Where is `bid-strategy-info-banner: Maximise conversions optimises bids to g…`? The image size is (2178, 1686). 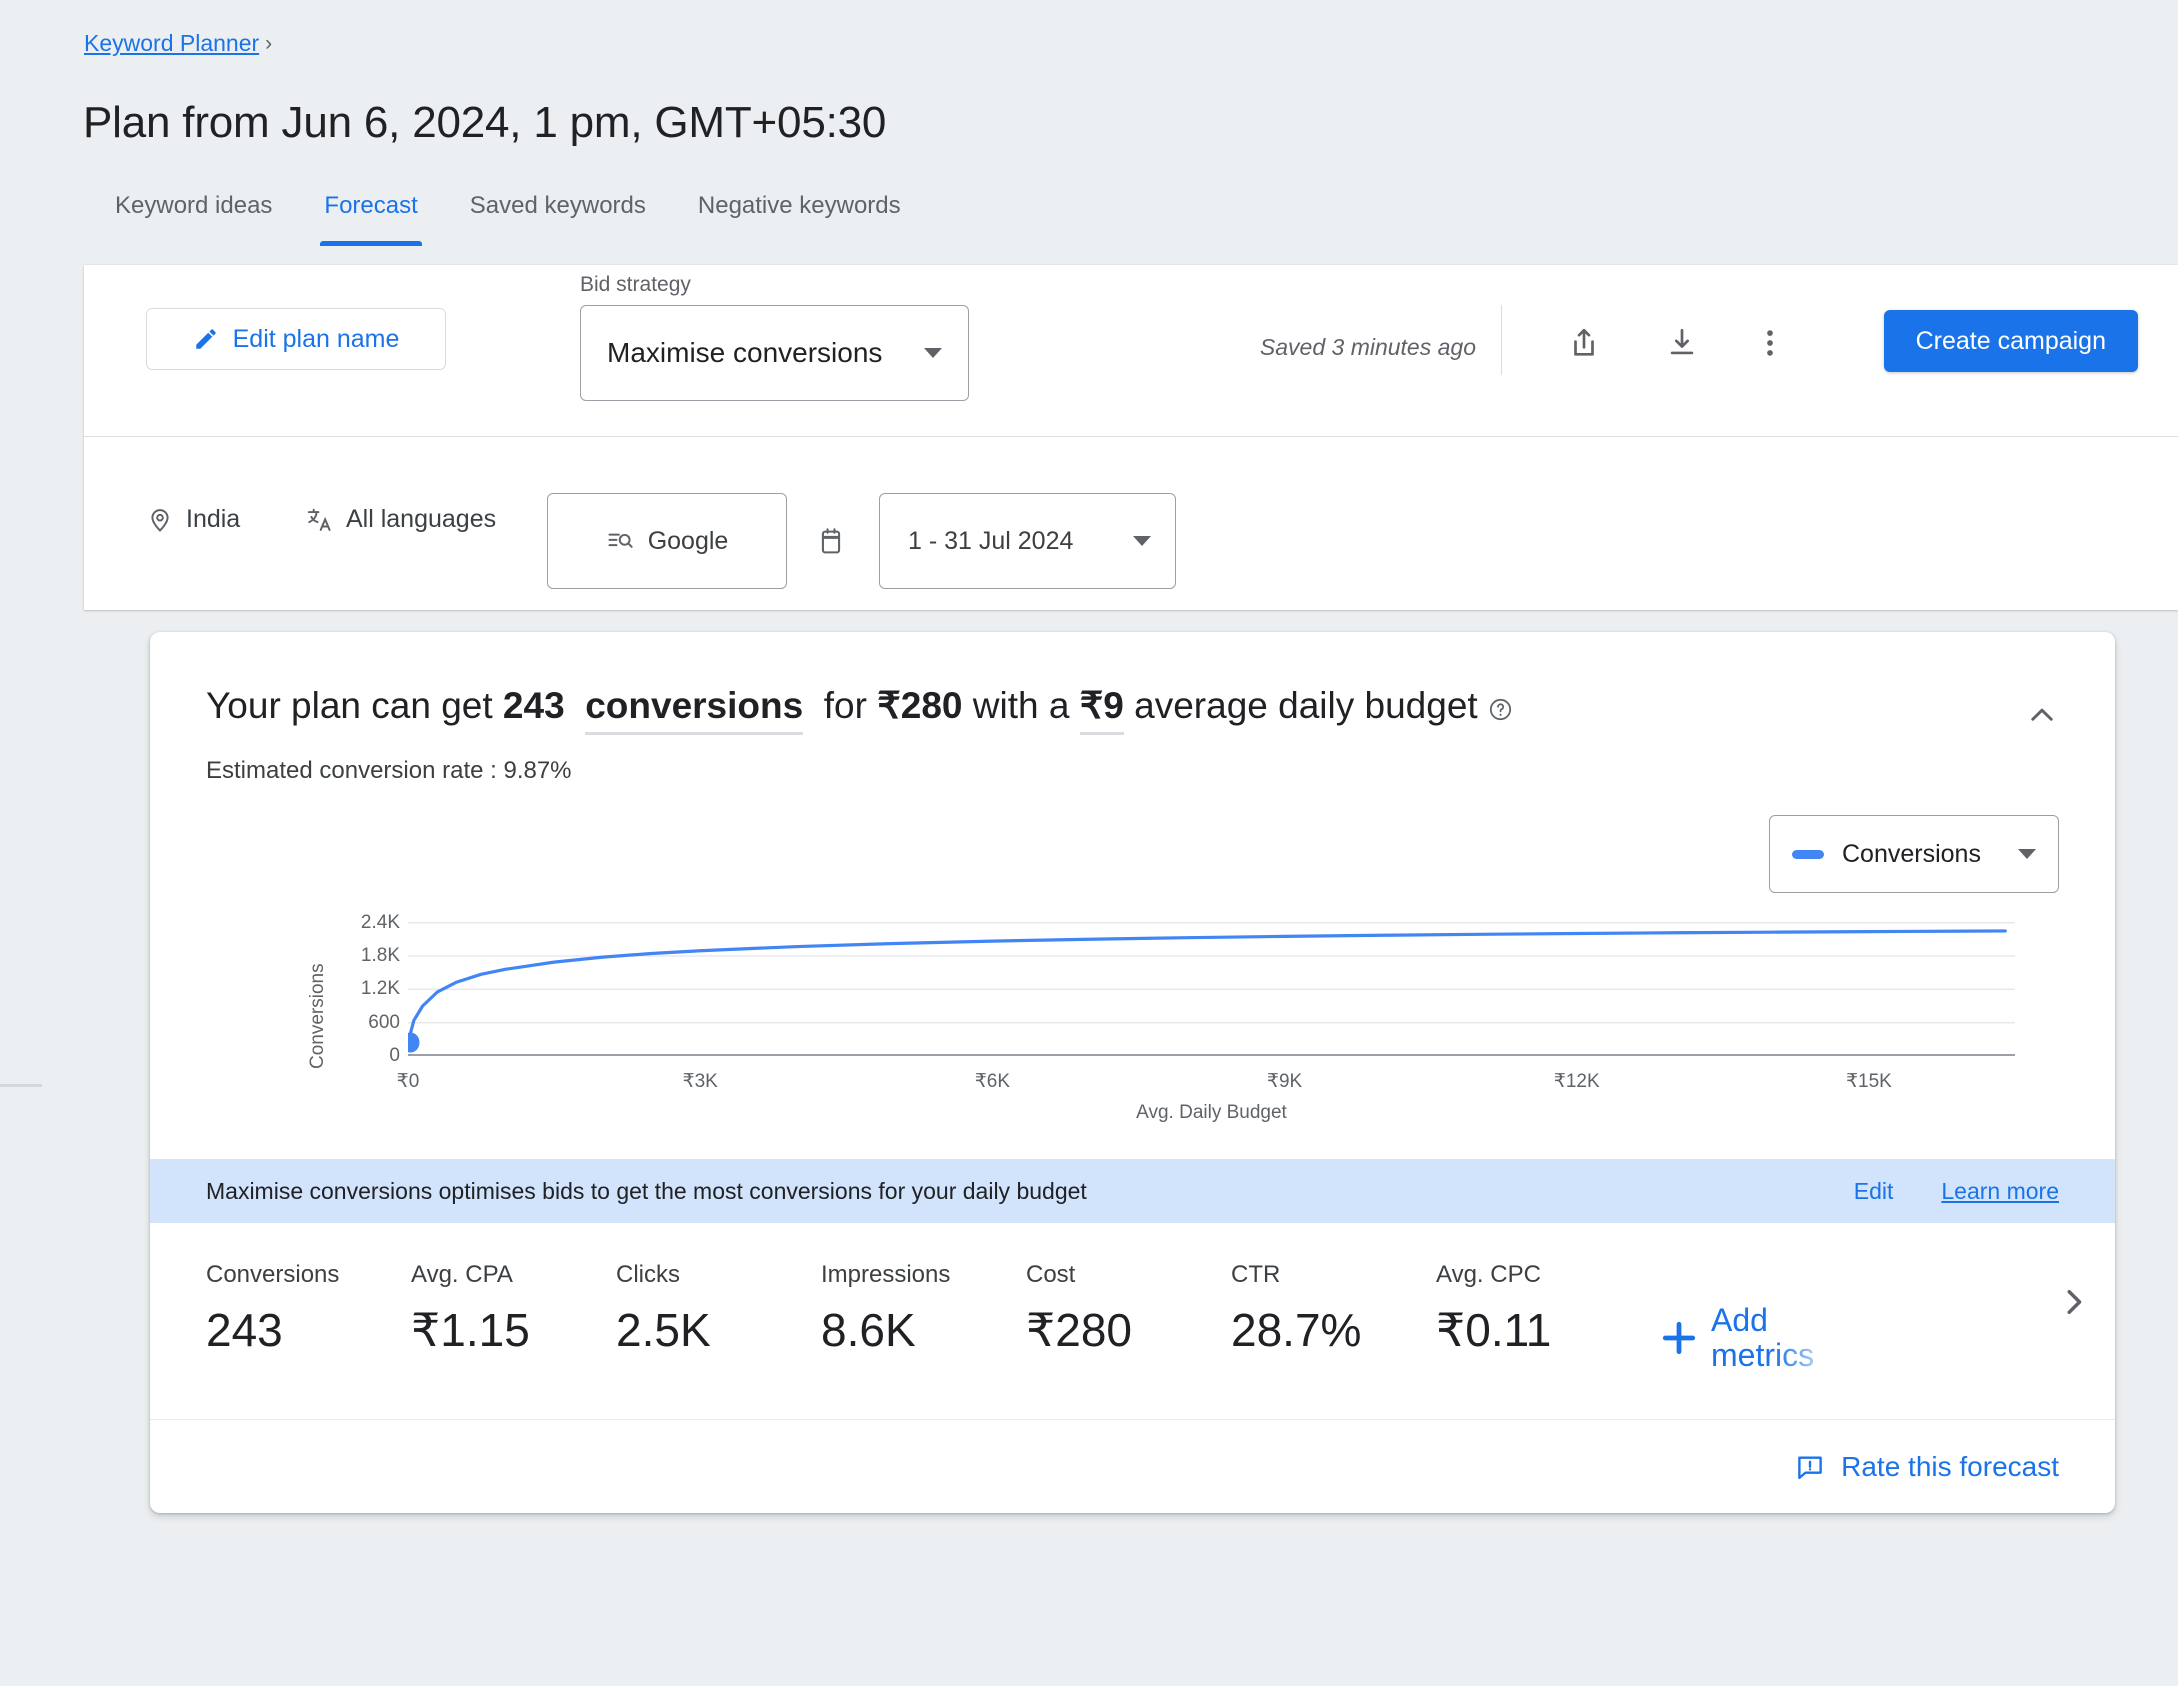
bid-strategy-info-banner: Maximise conversions optimises bids to g… is located at coordinates (1132, 1191).